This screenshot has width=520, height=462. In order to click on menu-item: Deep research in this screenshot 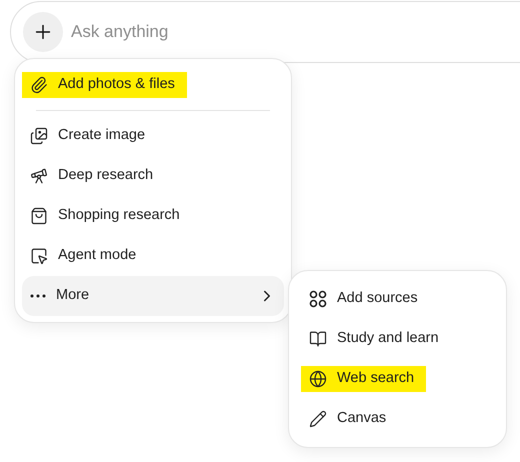, I will do `click(153, 176)`.